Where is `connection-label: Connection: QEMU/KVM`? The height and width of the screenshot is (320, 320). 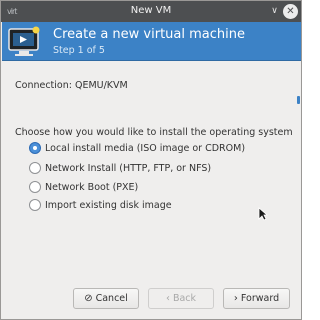
connection-label: Connection: QEMU/KVM is located at coordinates (71, 85).